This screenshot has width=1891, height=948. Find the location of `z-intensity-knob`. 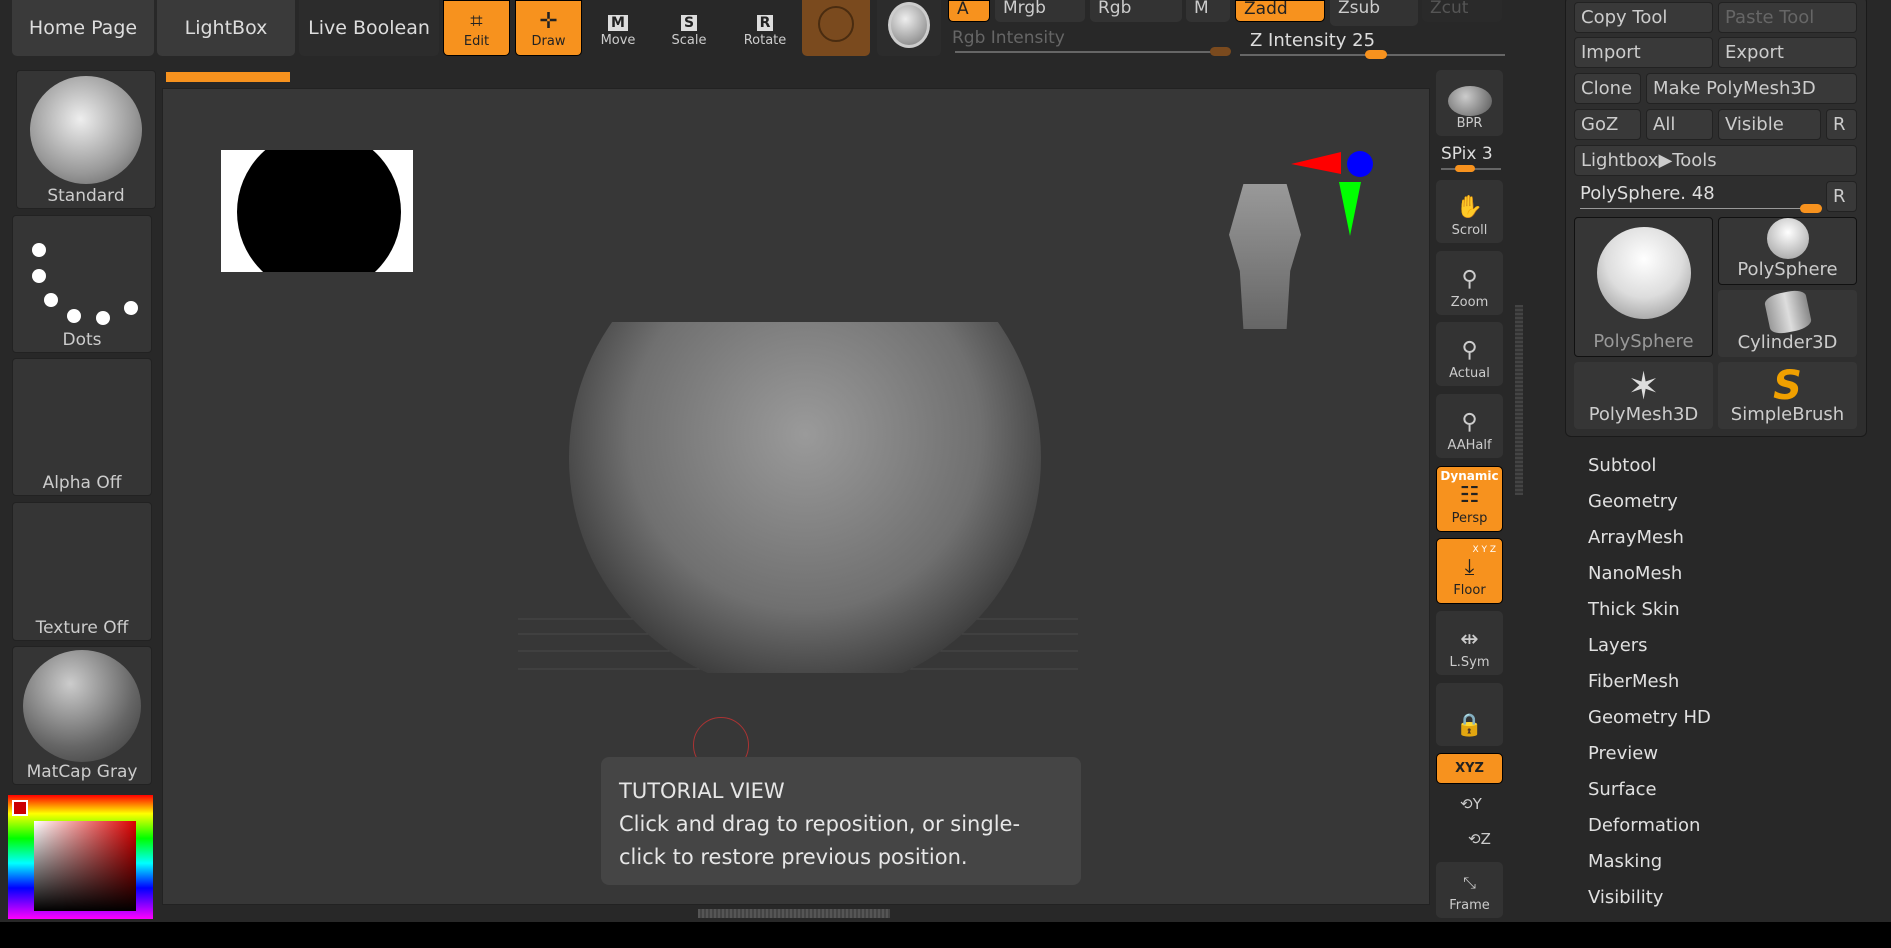

z-intensity-knob is located at coordinates (1376, 54).